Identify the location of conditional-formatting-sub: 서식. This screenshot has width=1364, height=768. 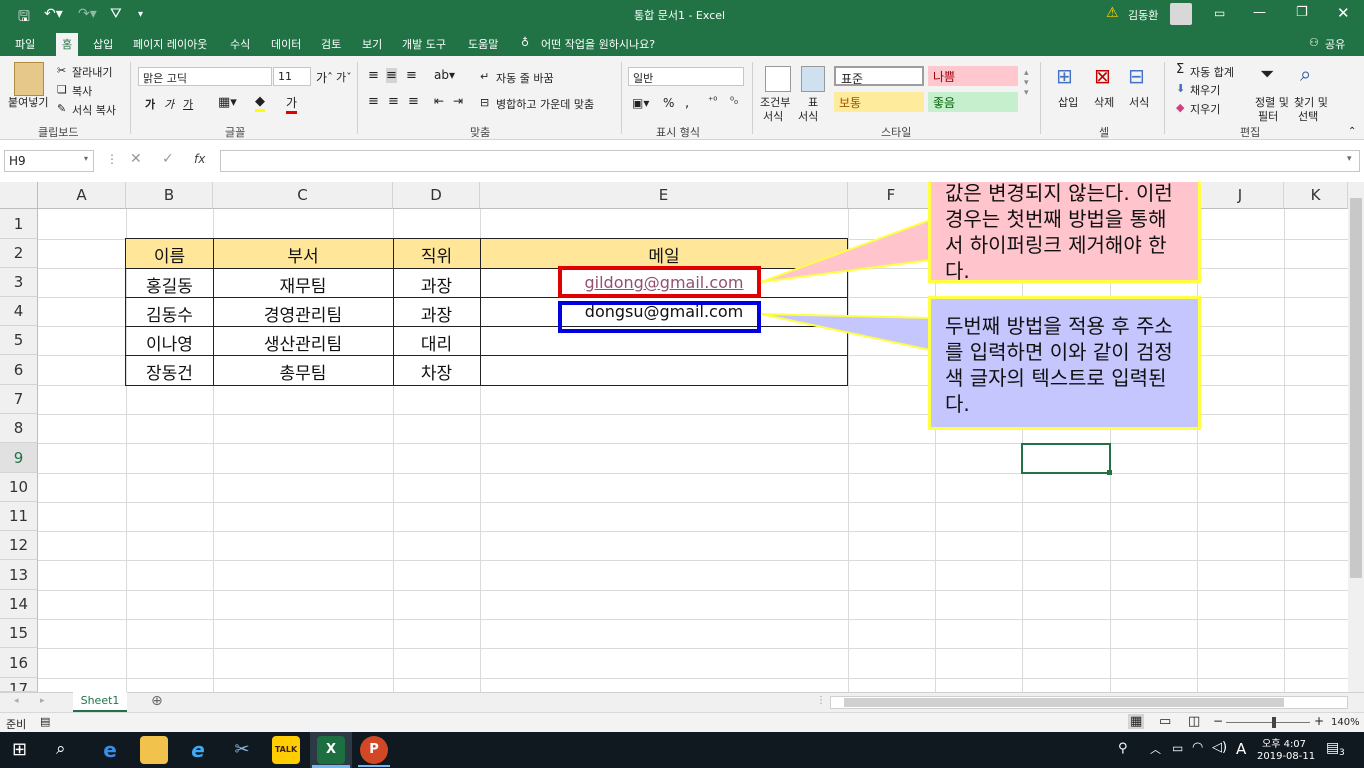
(773, 116).